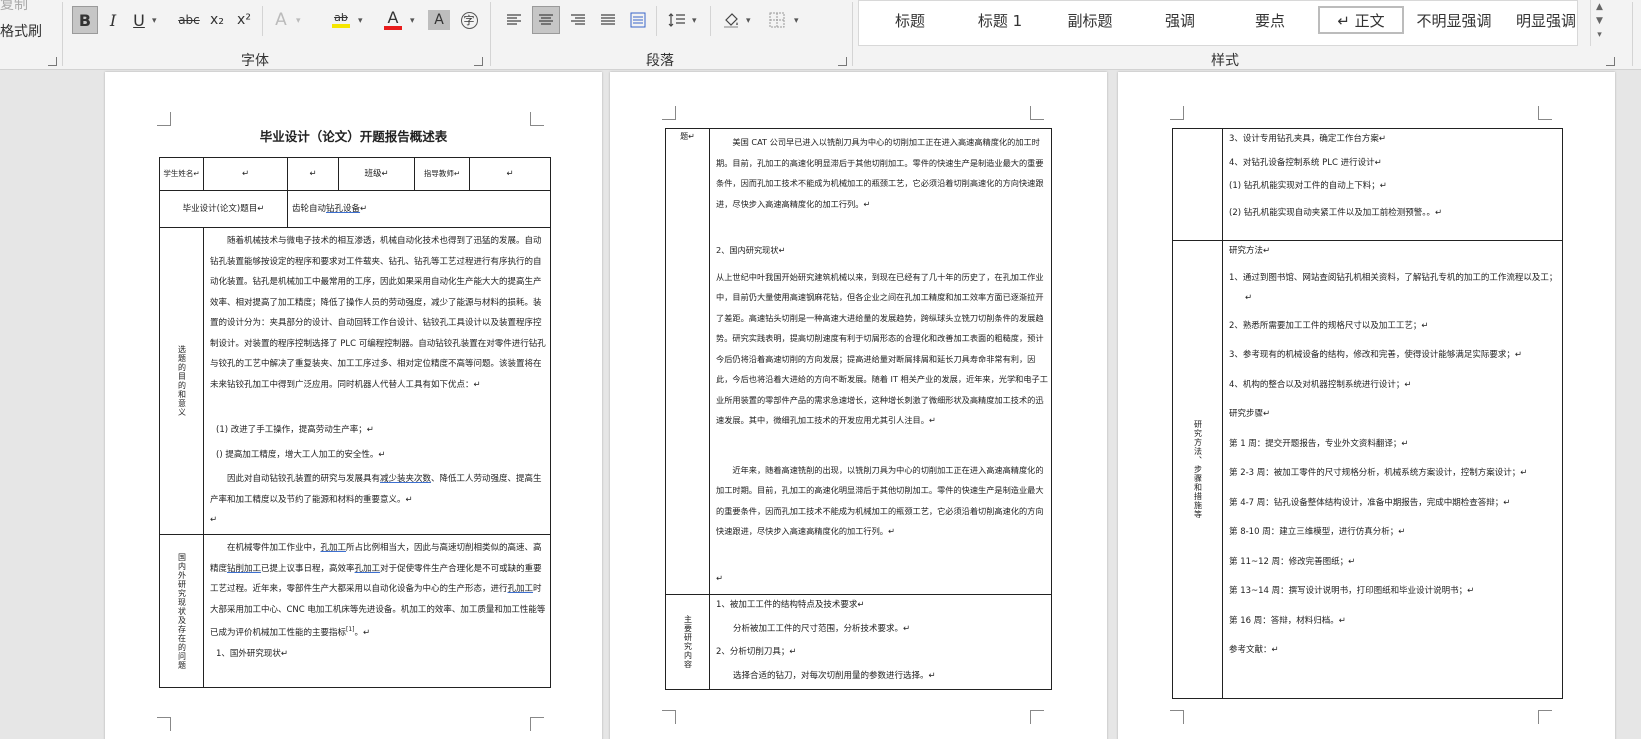  I want to click on student-name-value: ↵, so click(245, 174).